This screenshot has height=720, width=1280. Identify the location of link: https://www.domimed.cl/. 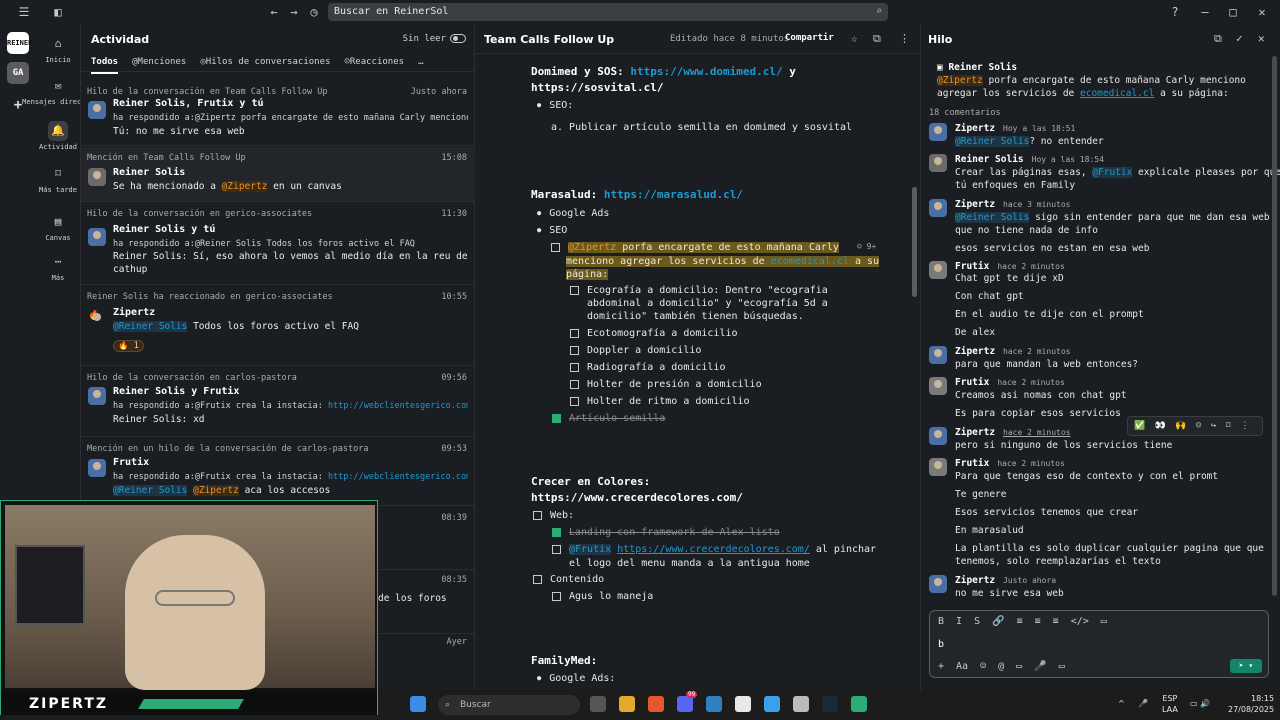
(706, 71).